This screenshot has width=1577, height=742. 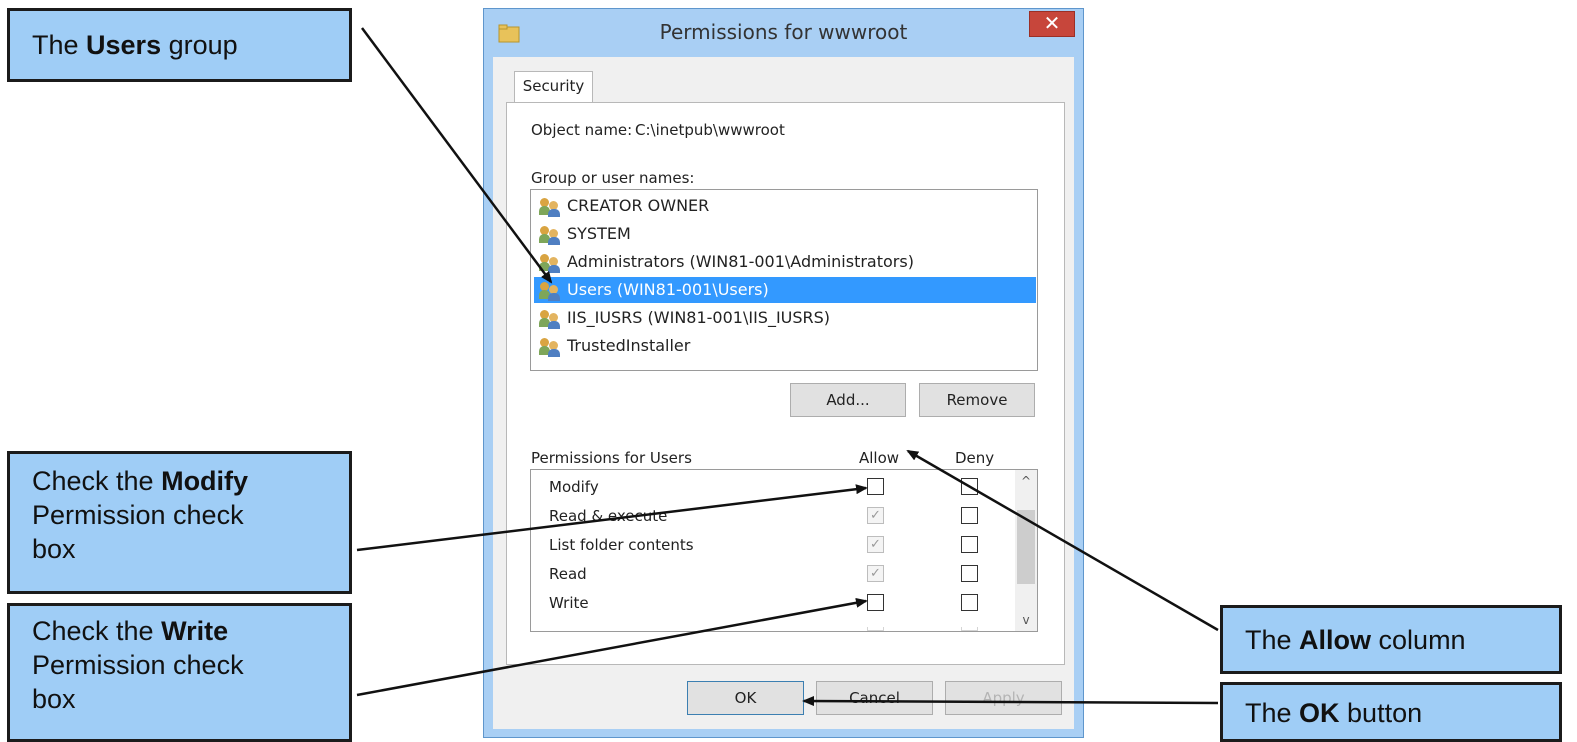 I want to click on arrow-write, so click(x=612, y=647).